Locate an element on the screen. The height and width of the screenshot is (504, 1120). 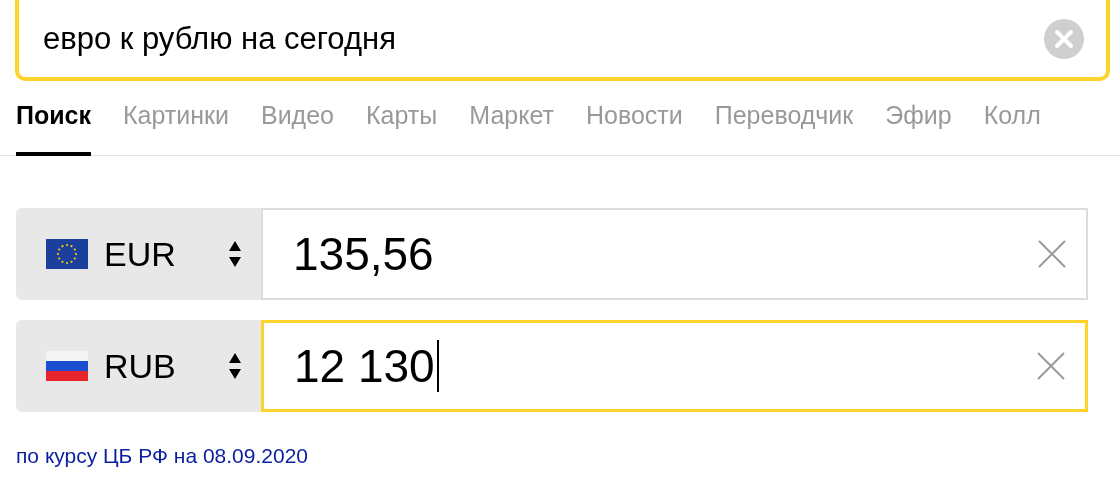
amount-field: 135,56 is located at coordinates (674, 254).